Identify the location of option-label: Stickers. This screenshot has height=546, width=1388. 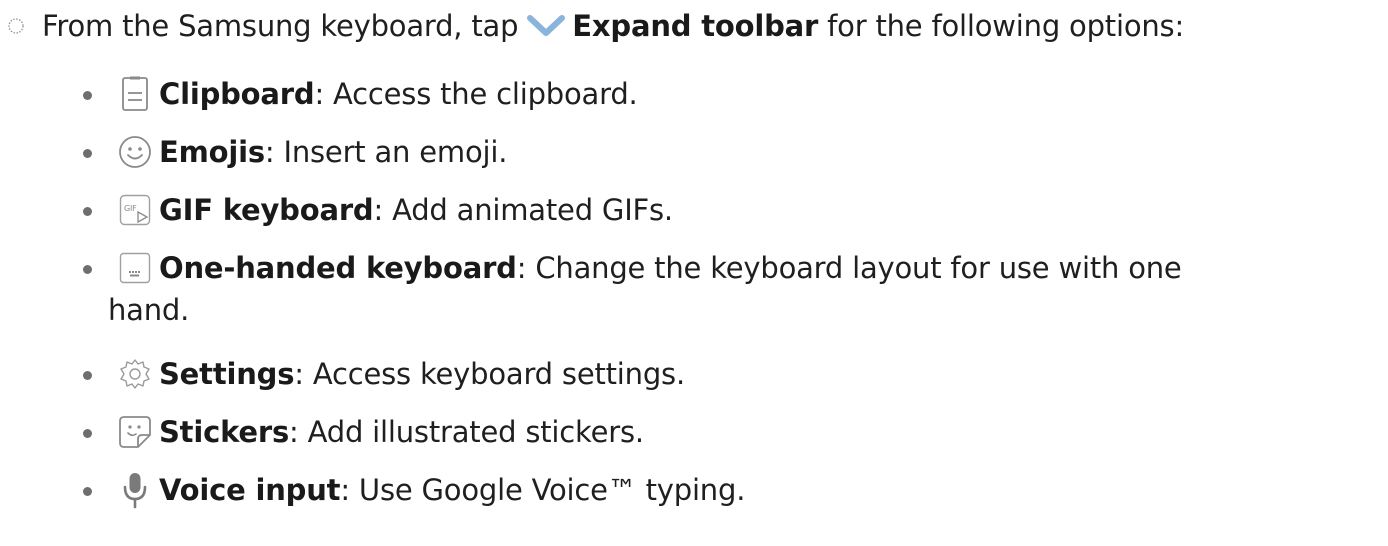
(224, 432).